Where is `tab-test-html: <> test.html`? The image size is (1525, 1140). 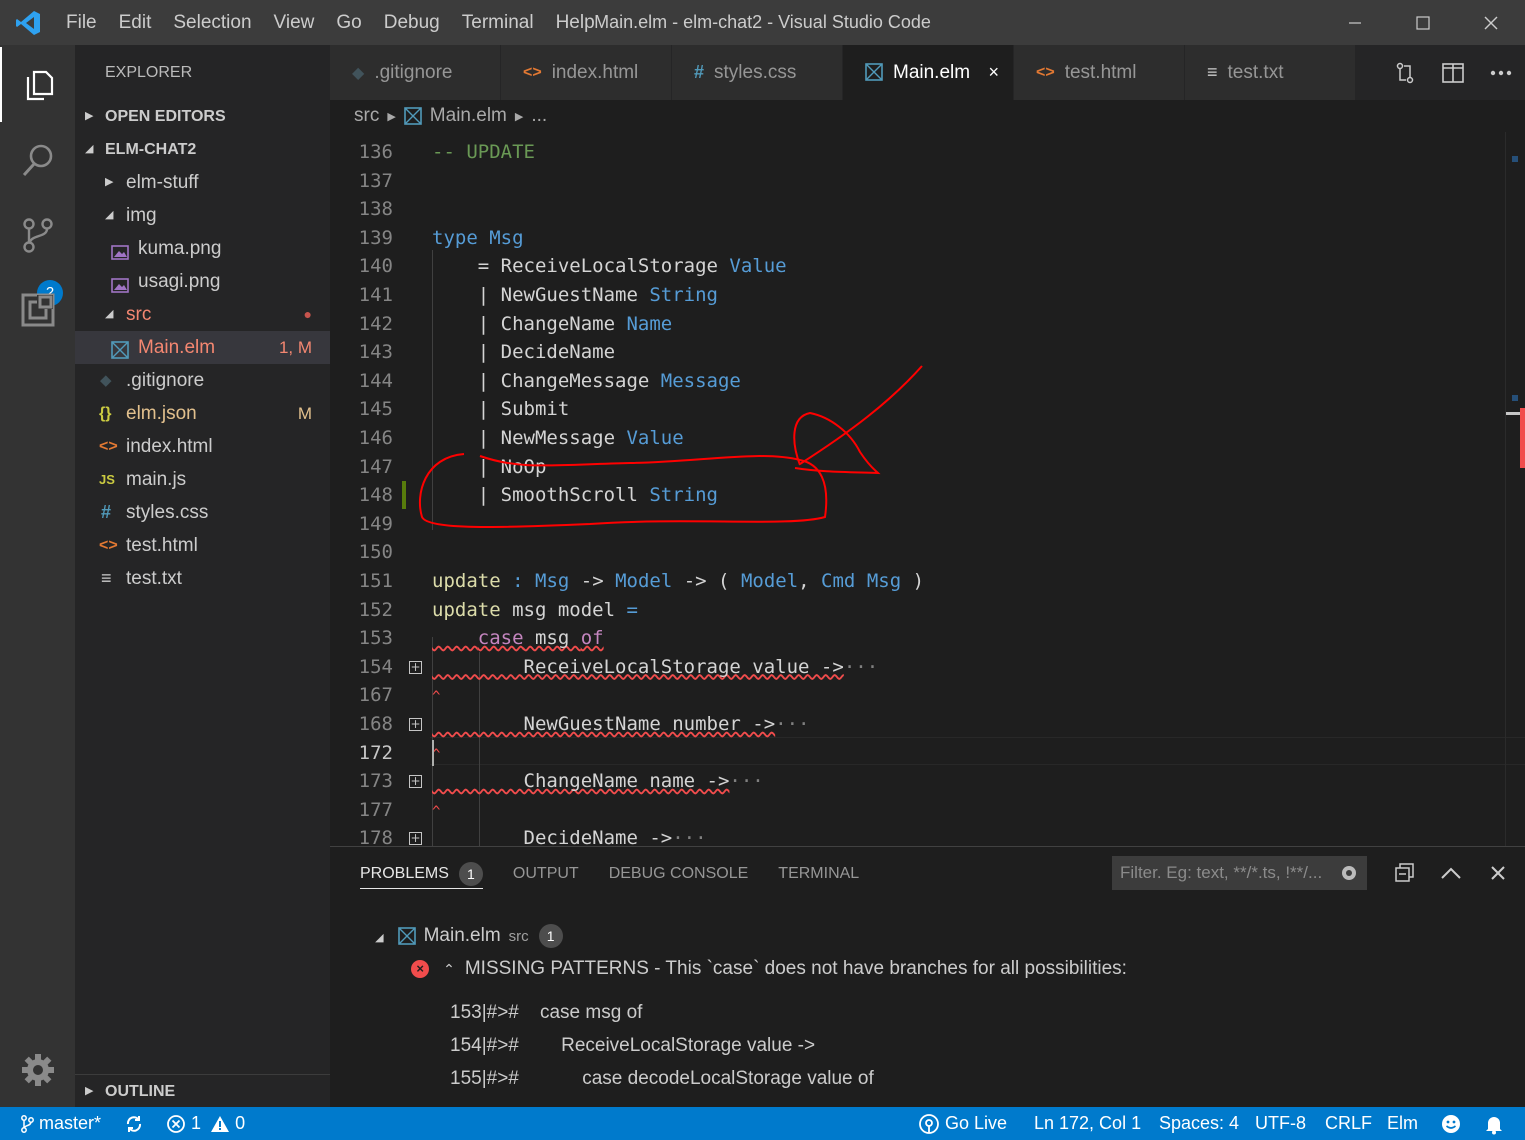
tab-test-html: <> test.html is located at coordinates (1099, 72).